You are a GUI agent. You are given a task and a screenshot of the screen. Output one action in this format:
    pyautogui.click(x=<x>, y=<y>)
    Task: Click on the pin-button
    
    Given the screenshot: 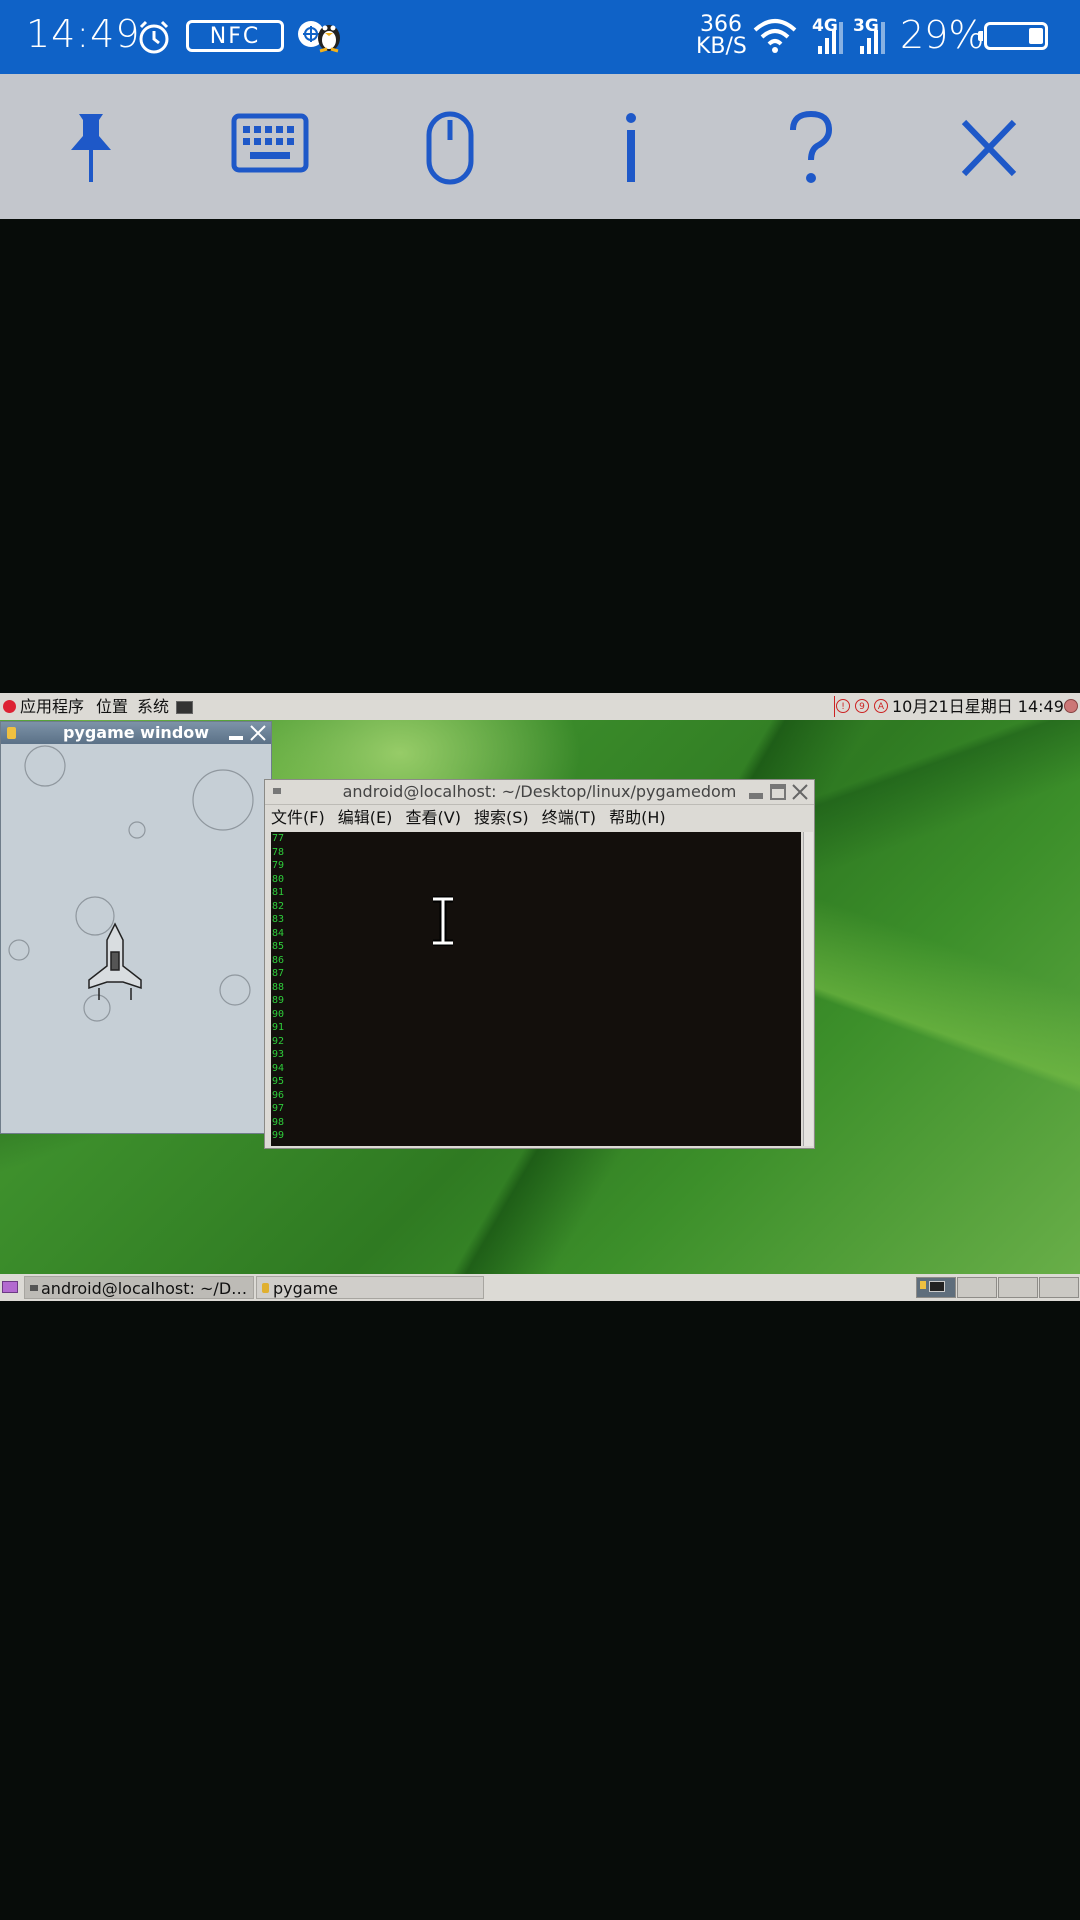 What is the action you would take?
    pyautogui.click(x=91, y=150)
    